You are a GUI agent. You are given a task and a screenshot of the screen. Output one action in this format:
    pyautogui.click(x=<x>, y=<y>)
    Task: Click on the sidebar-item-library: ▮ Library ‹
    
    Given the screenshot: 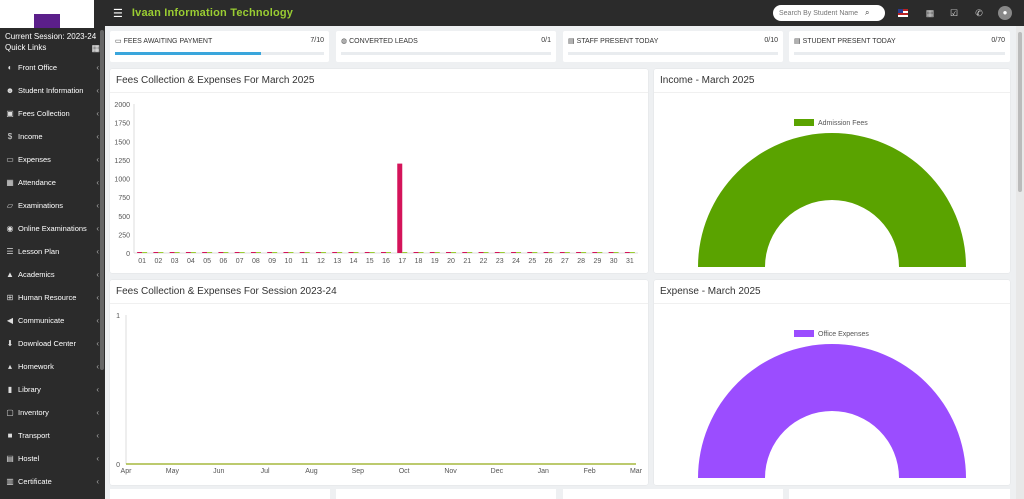 What is the action you would take?
    pyautogui.click(x=52, y=389)
    